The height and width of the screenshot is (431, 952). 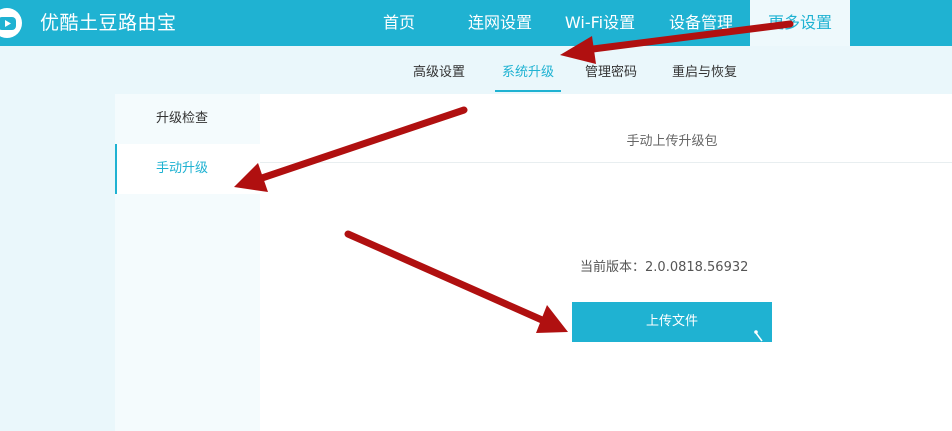 I want to click on nav-wifi-settings: Wi-Fi设置, so click(x=600, y=23).